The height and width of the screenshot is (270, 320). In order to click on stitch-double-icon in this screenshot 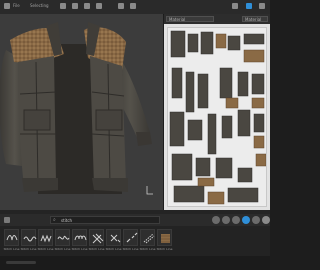, I will do `click(147, 237)`.